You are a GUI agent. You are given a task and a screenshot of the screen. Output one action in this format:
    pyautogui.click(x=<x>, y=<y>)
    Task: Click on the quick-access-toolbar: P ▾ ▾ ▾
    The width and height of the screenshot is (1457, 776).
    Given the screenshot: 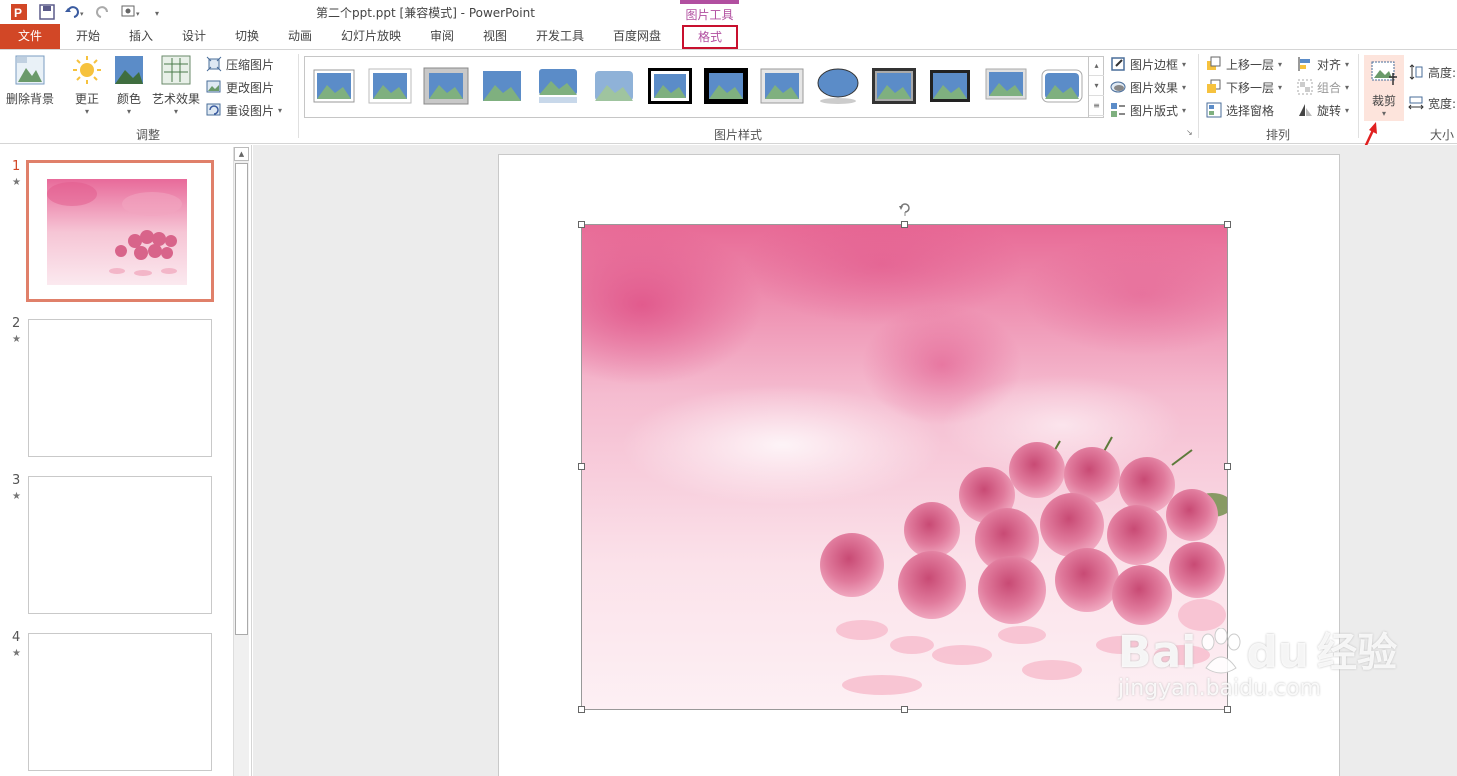 What is the action you would take?
    pyautogui.click(x=89, y=12)
    